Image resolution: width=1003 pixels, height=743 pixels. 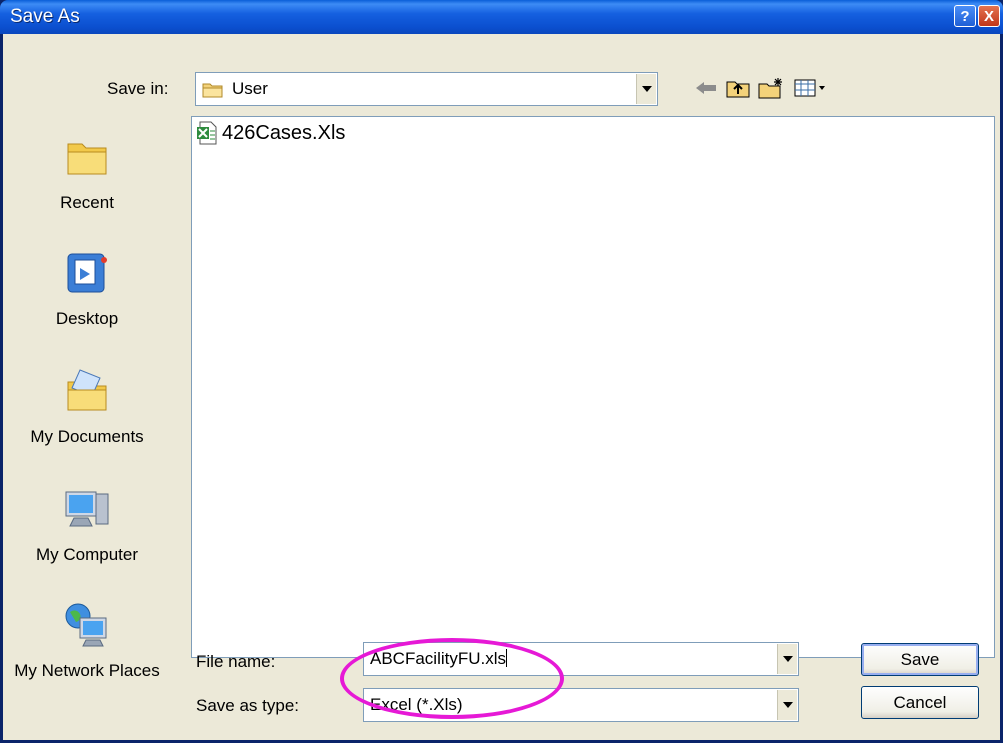 I want to click on desktop-icon, so click(x=87, y=273).